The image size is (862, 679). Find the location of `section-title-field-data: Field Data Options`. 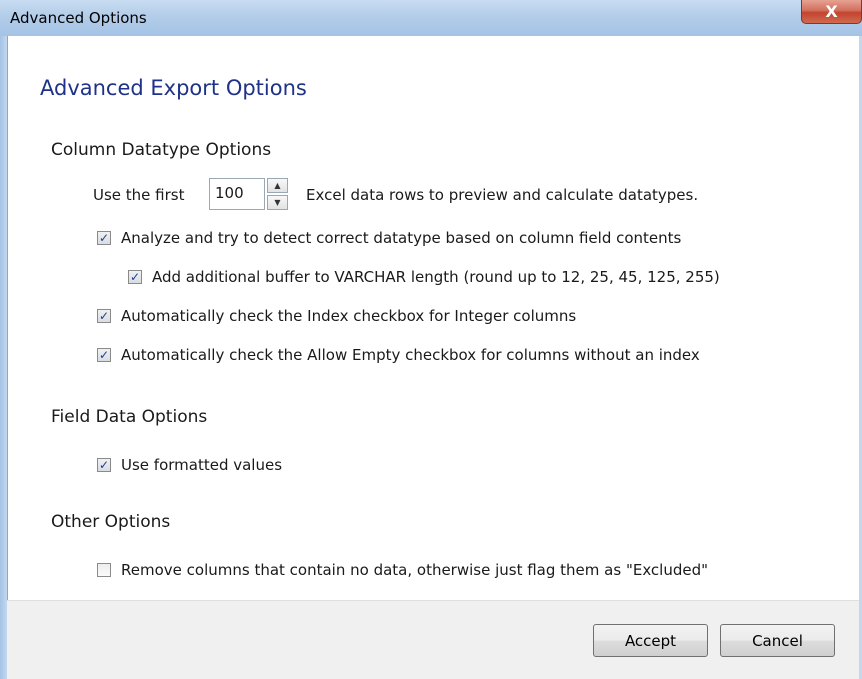

section-title-field-data: Field Data Options is located at coordinates (129, 417).